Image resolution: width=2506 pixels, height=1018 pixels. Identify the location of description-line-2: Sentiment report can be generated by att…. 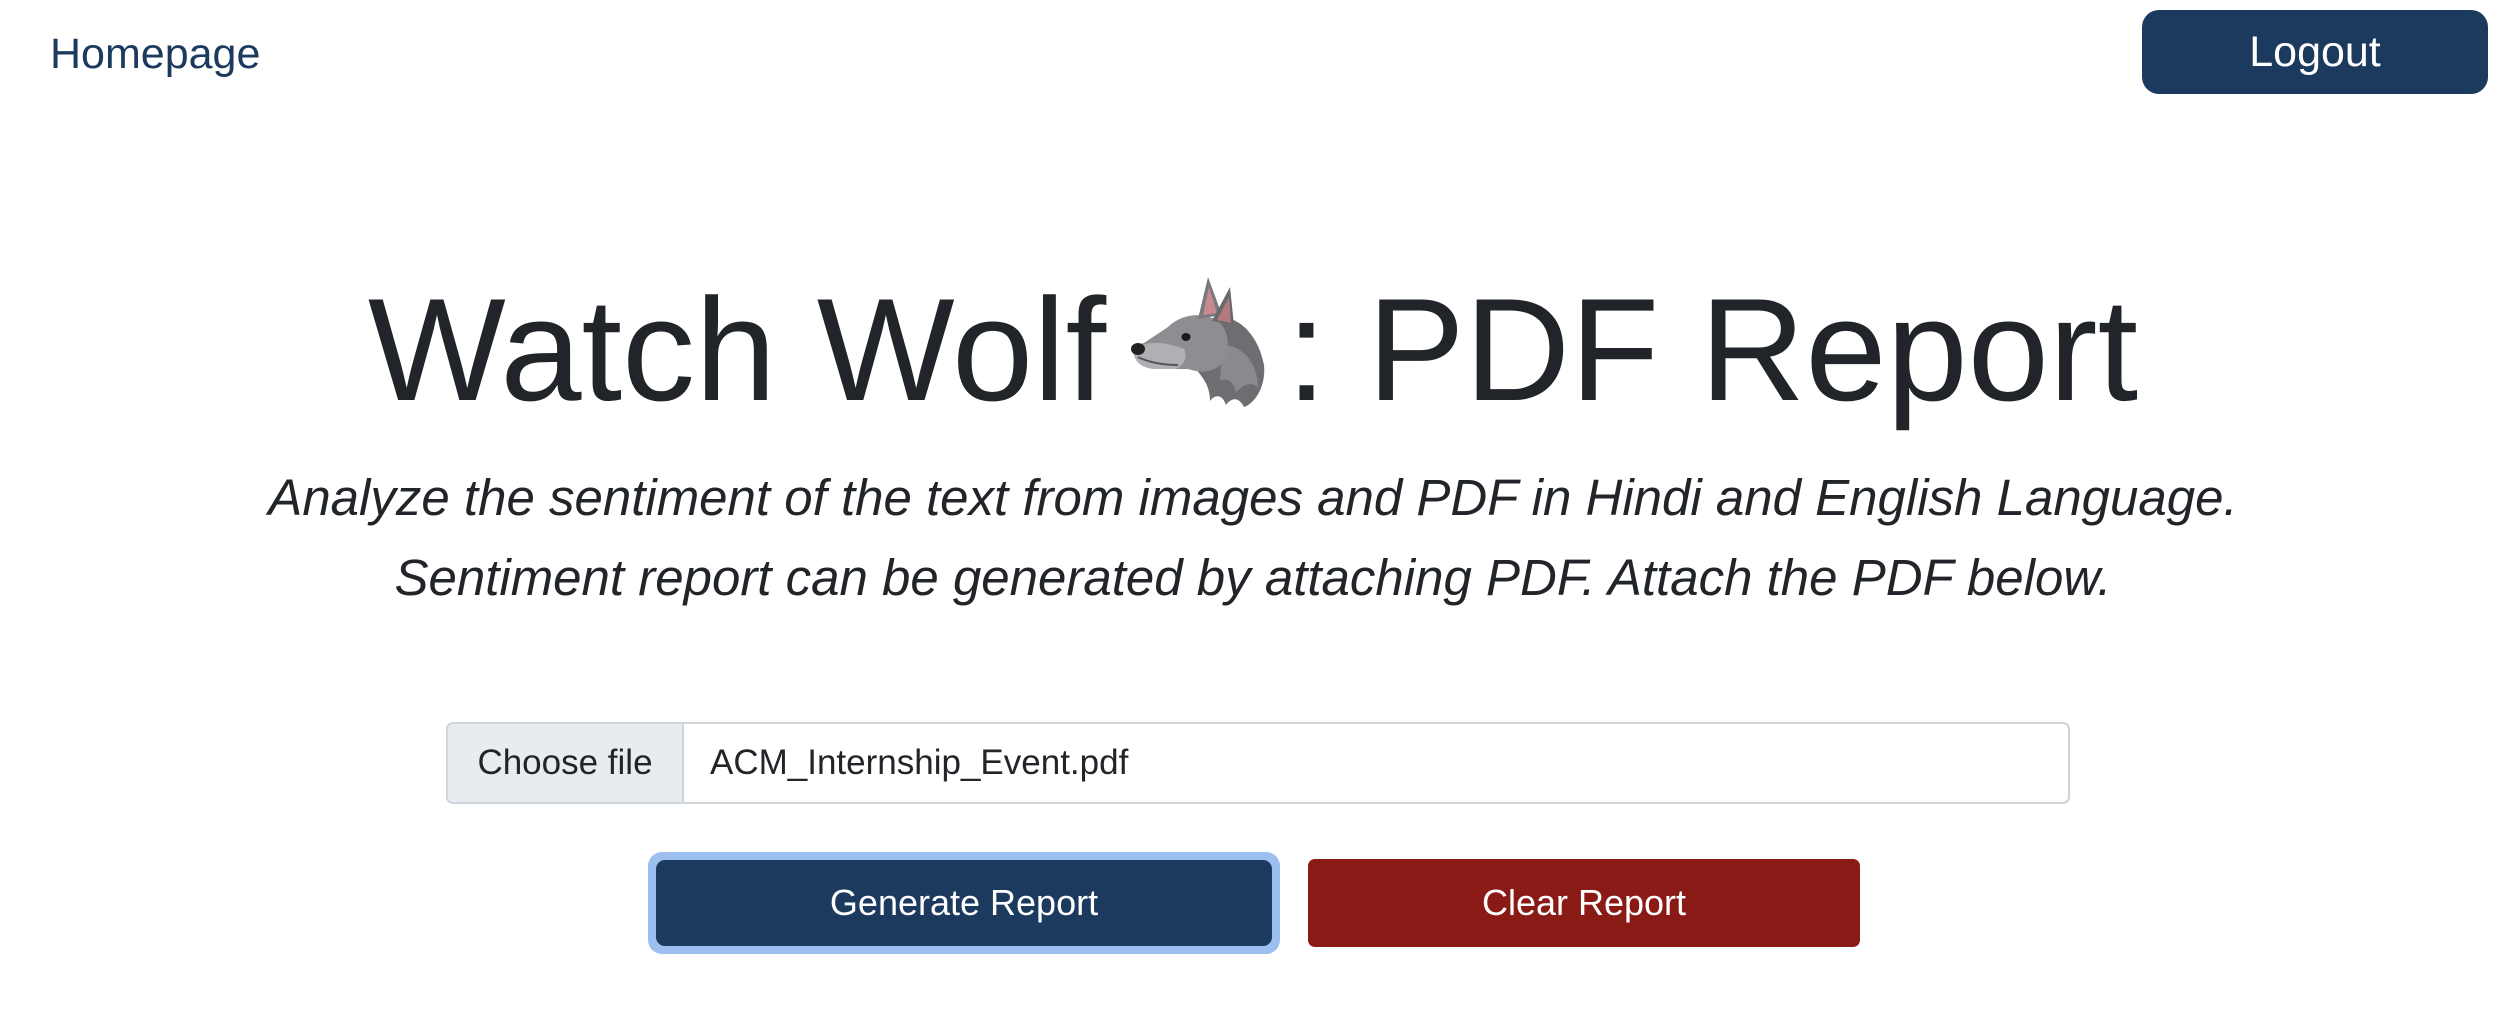
(1253, 577).